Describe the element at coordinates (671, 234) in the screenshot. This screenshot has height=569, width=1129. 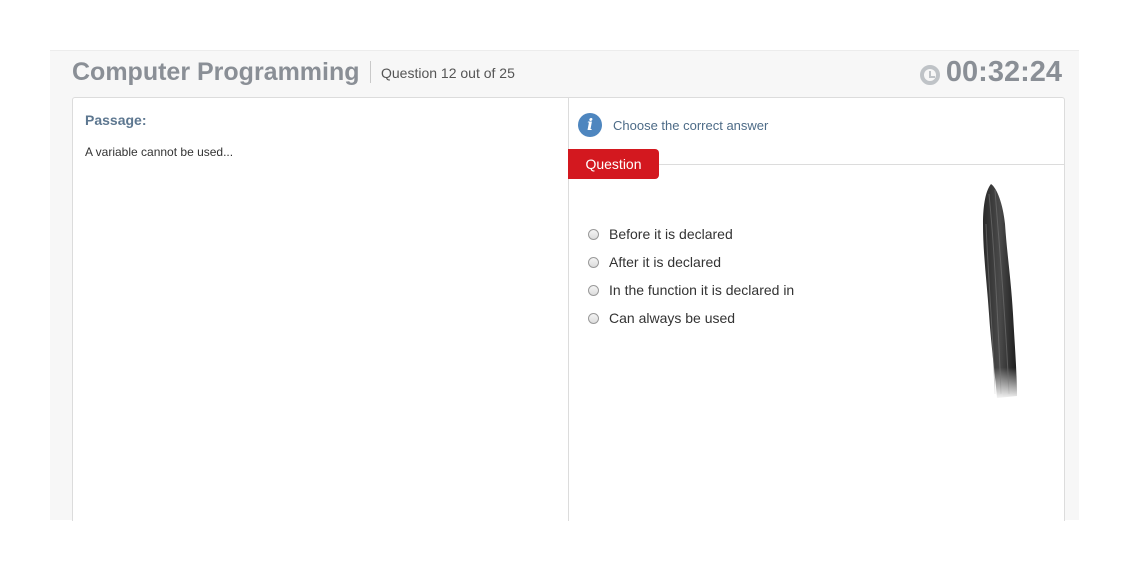
I see `answer-option-label: Before it is declared` at that location.